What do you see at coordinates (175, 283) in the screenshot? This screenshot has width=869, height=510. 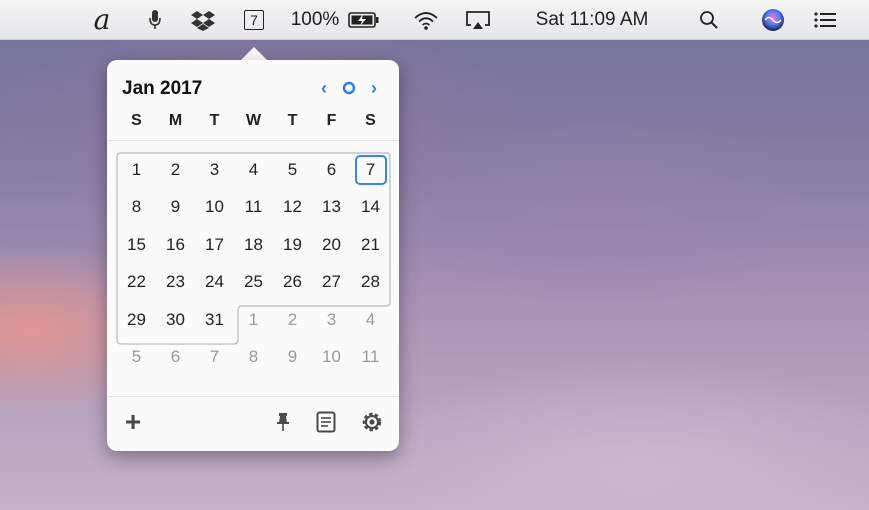 I see `day-cell: 23` at bounding box center [175, 283].